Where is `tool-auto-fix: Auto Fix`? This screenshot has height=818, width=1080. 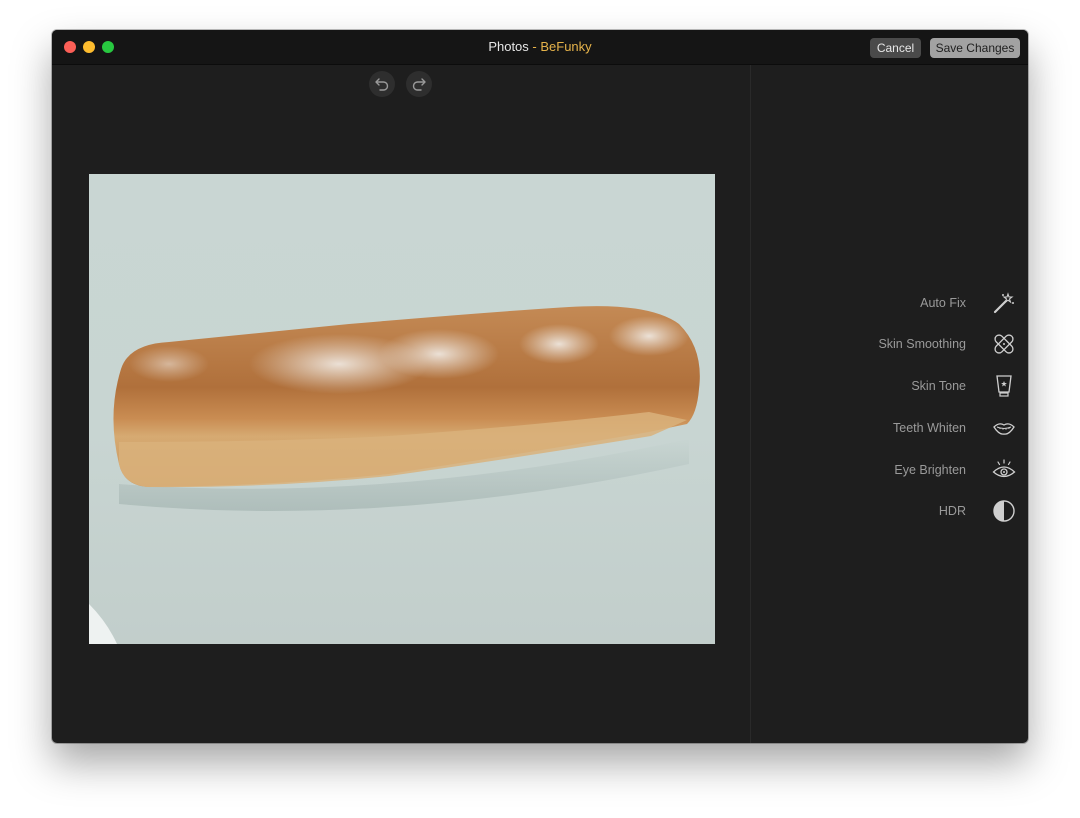
tool-auto-fix: Auto Fix is located at coordinates (968, 303).